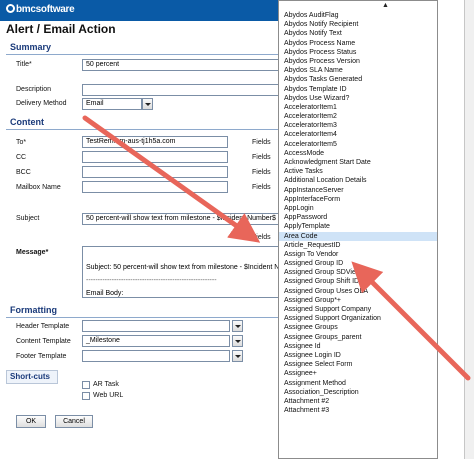  Describe the element at coordinates (105, 293) in the screenshot. I see `message-line: Email Body:` at that location.